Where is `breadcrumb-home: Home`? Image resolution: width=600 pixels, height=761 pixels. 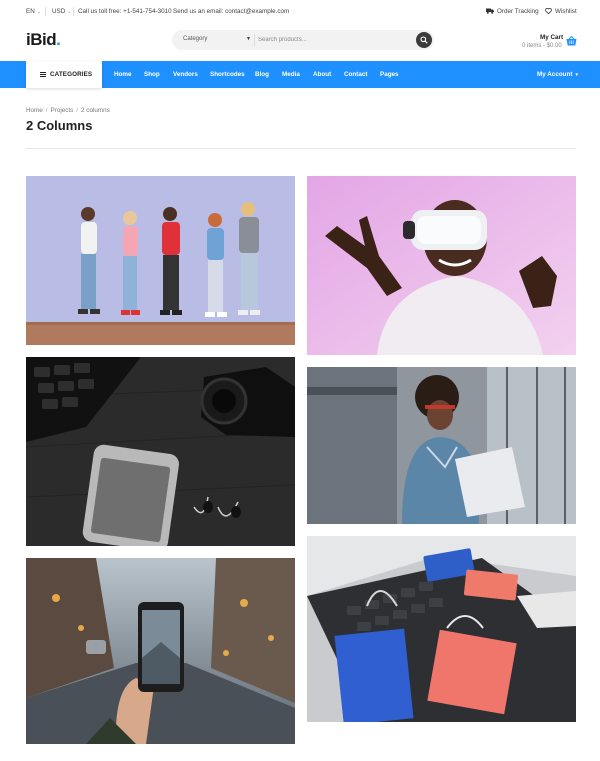
breadcrumb-home: Home is located at coordinates (34, 110).